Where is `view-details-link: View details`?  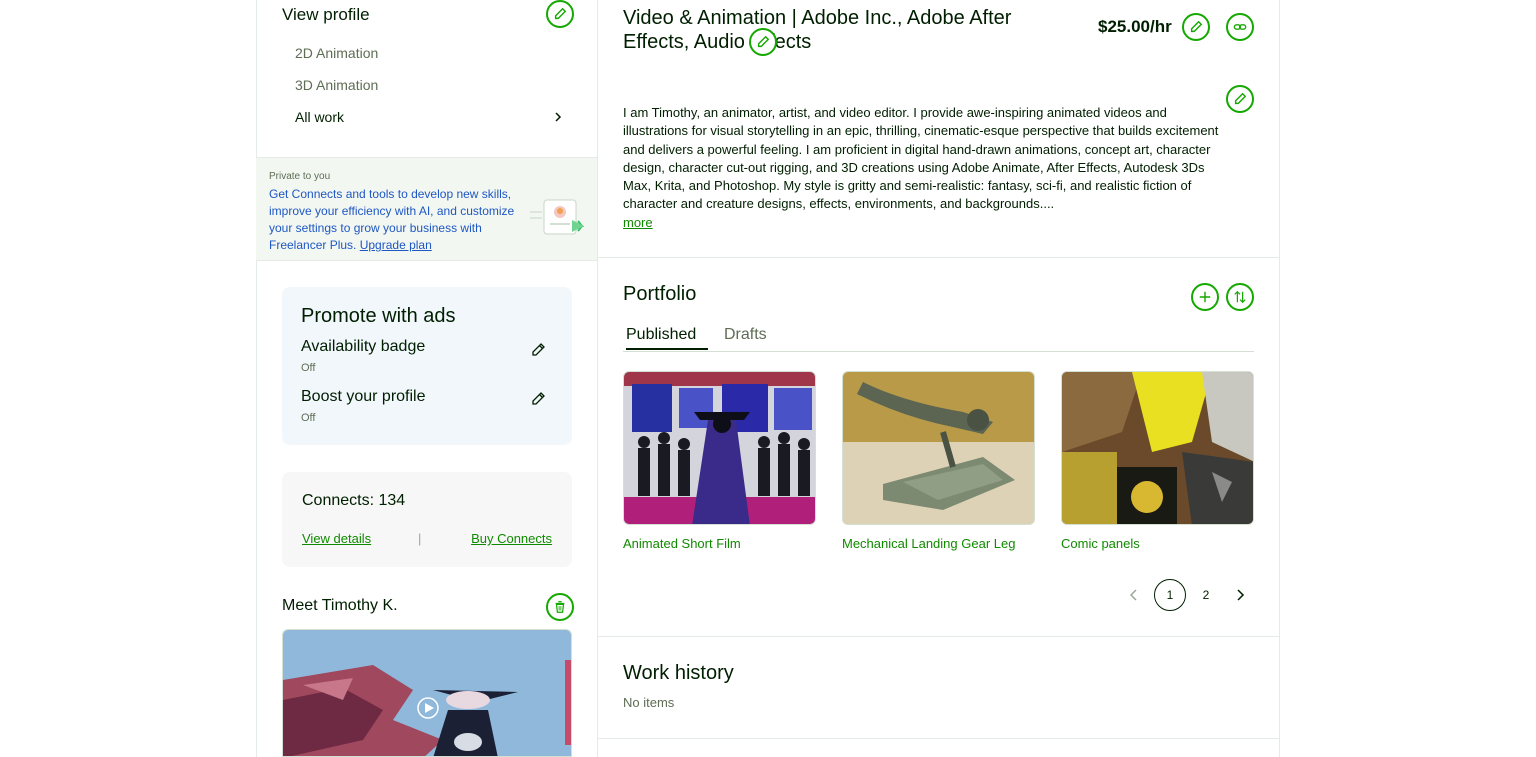
view-details-link: View details is located at coordinates (336, 538).